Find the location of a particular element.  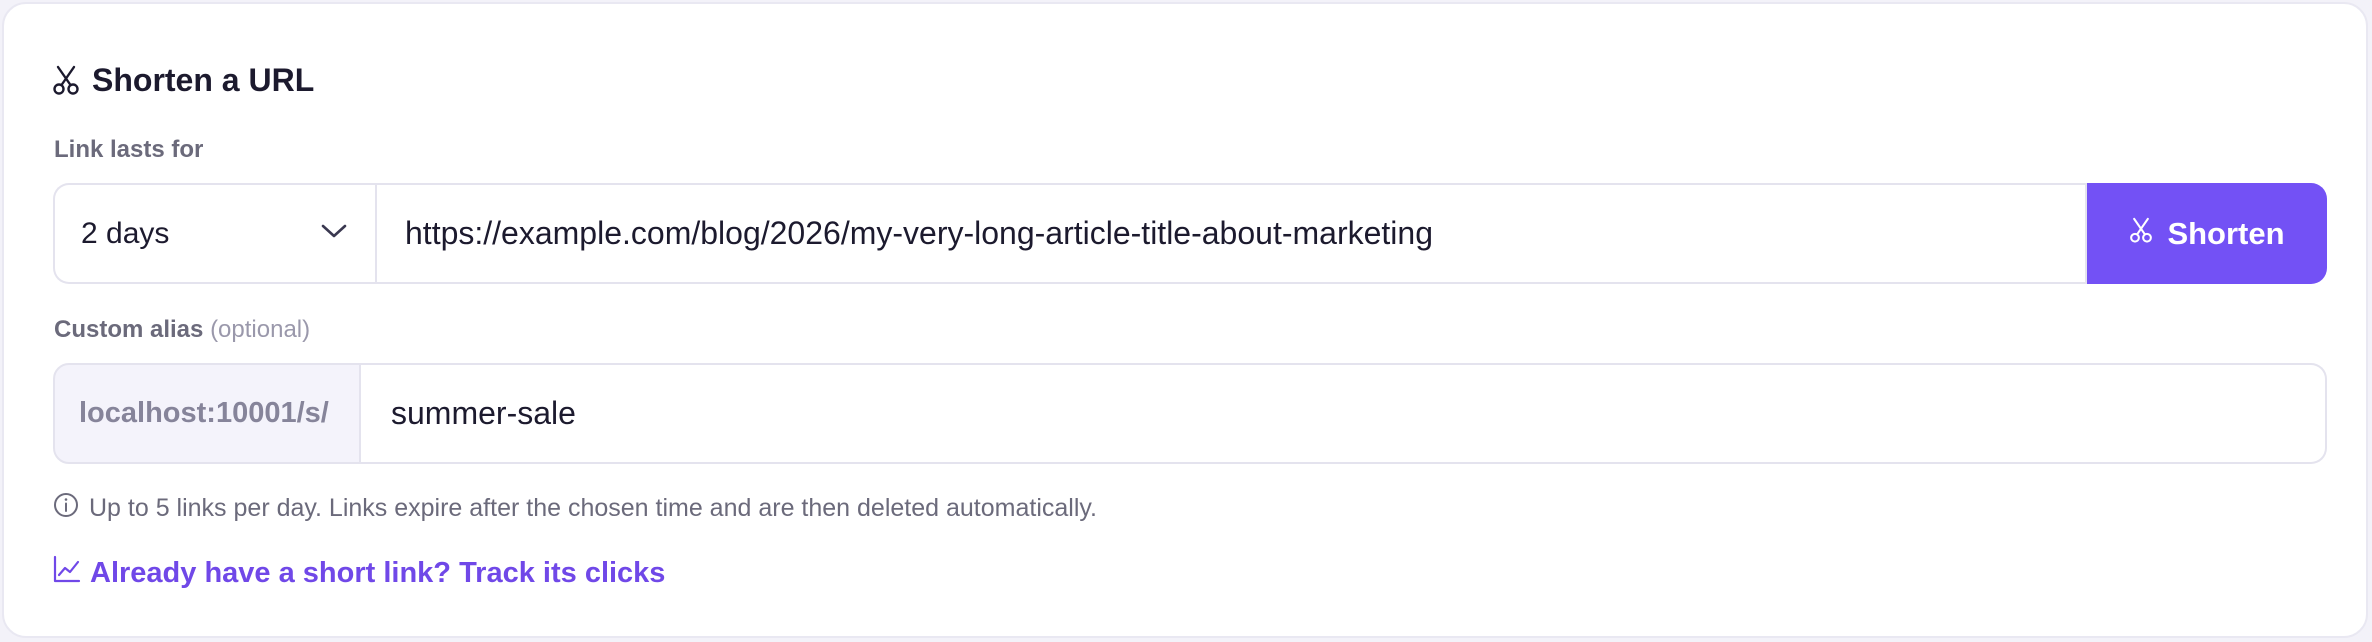

alias-prefix: localhost:10001/s/ is located at coordinates (207, 413).